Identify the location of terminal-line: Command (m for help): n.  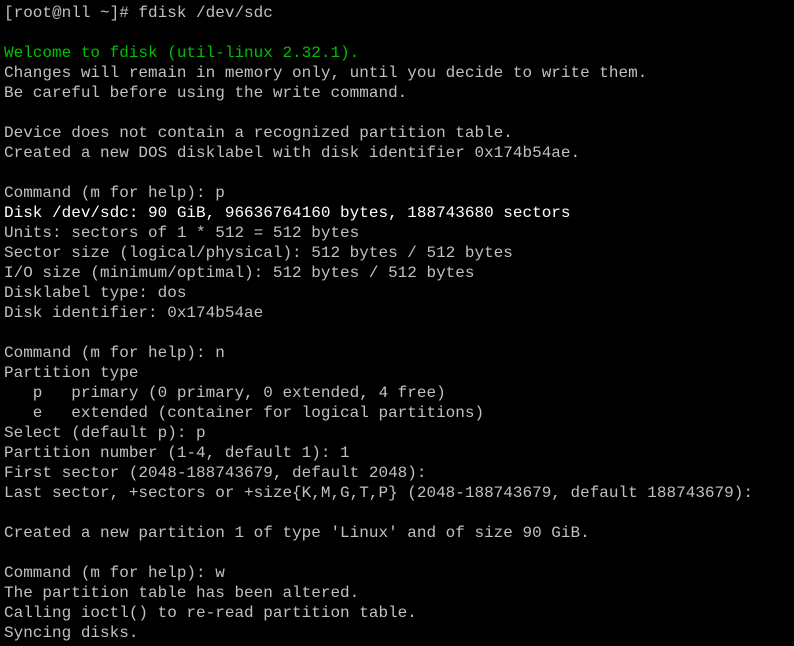
(114, 353).